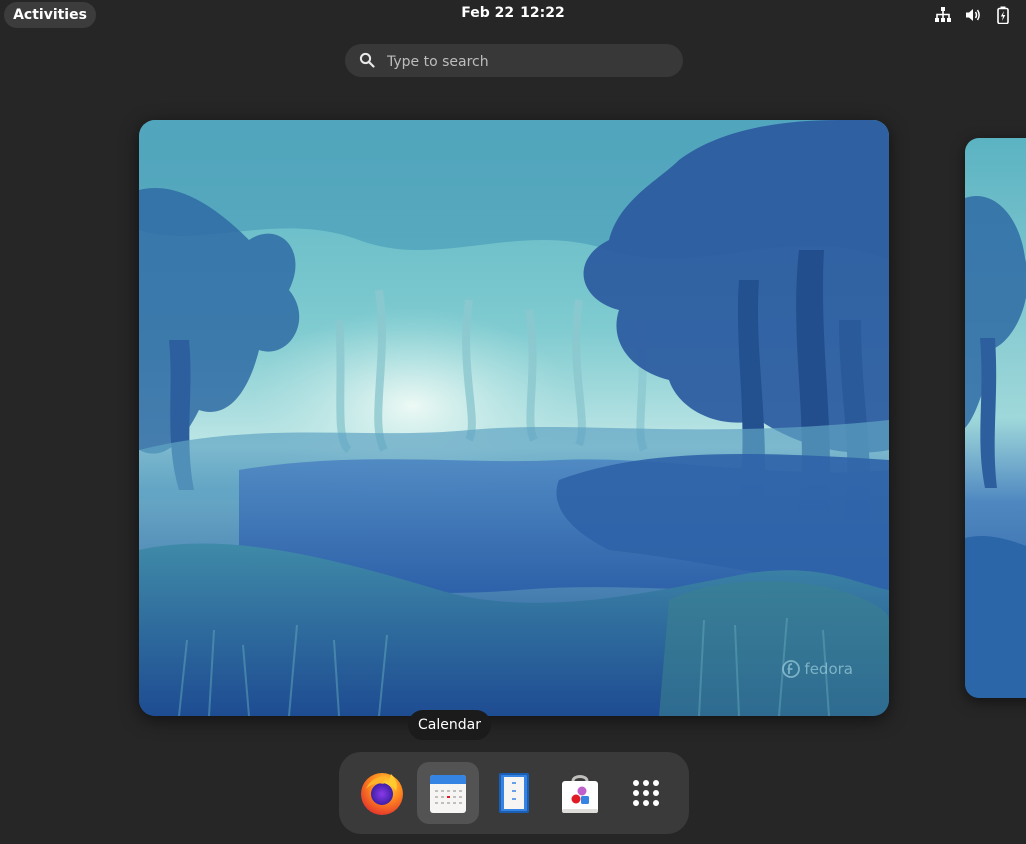  I want to click on fedora-watermark-text: fedora, so click(828, 669).